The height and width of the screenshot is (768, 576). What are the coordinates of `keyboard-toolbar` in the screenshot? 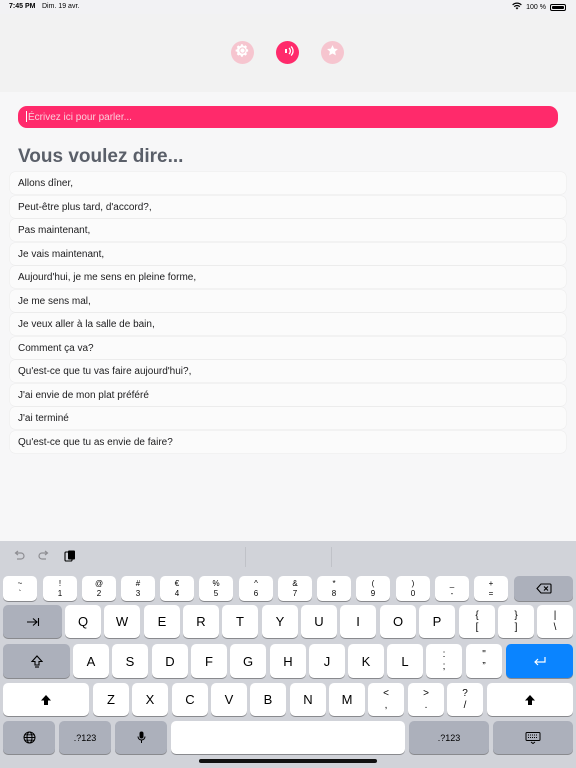 It's located at (288, 556).